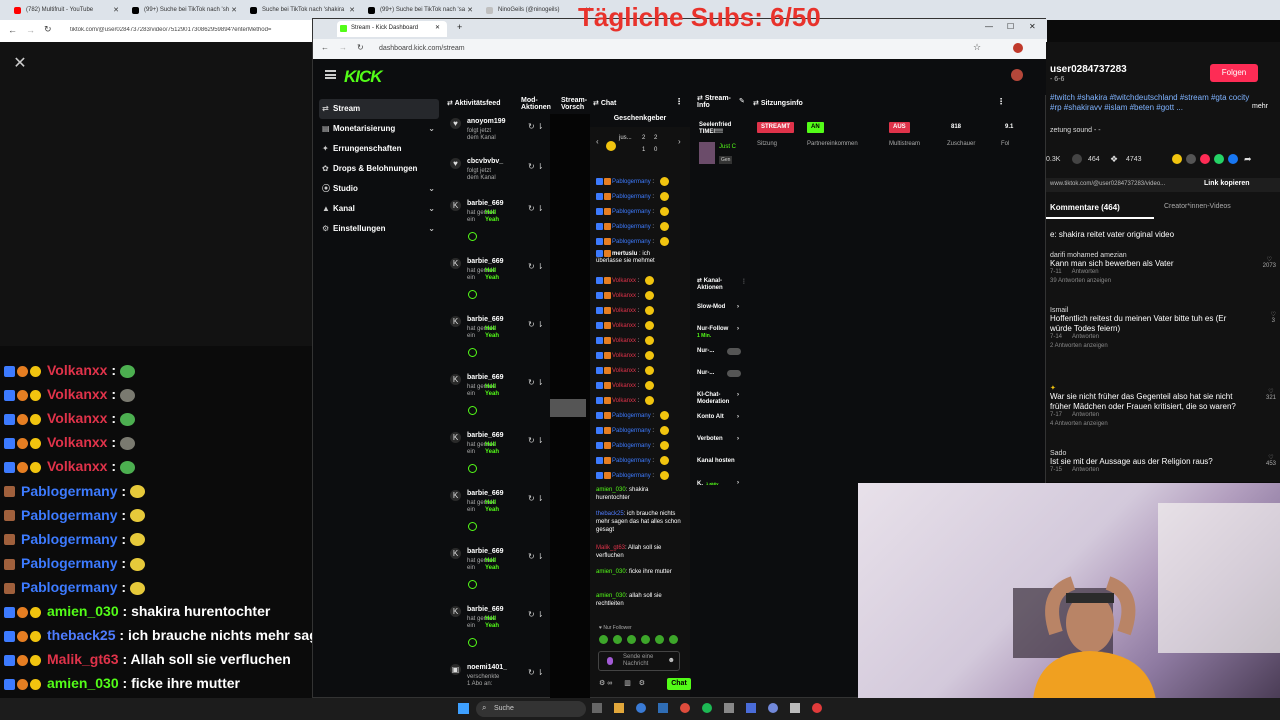 The width and height of the screenshot is (1280, 720). I want to click on mic-icon, so click(610, 661).